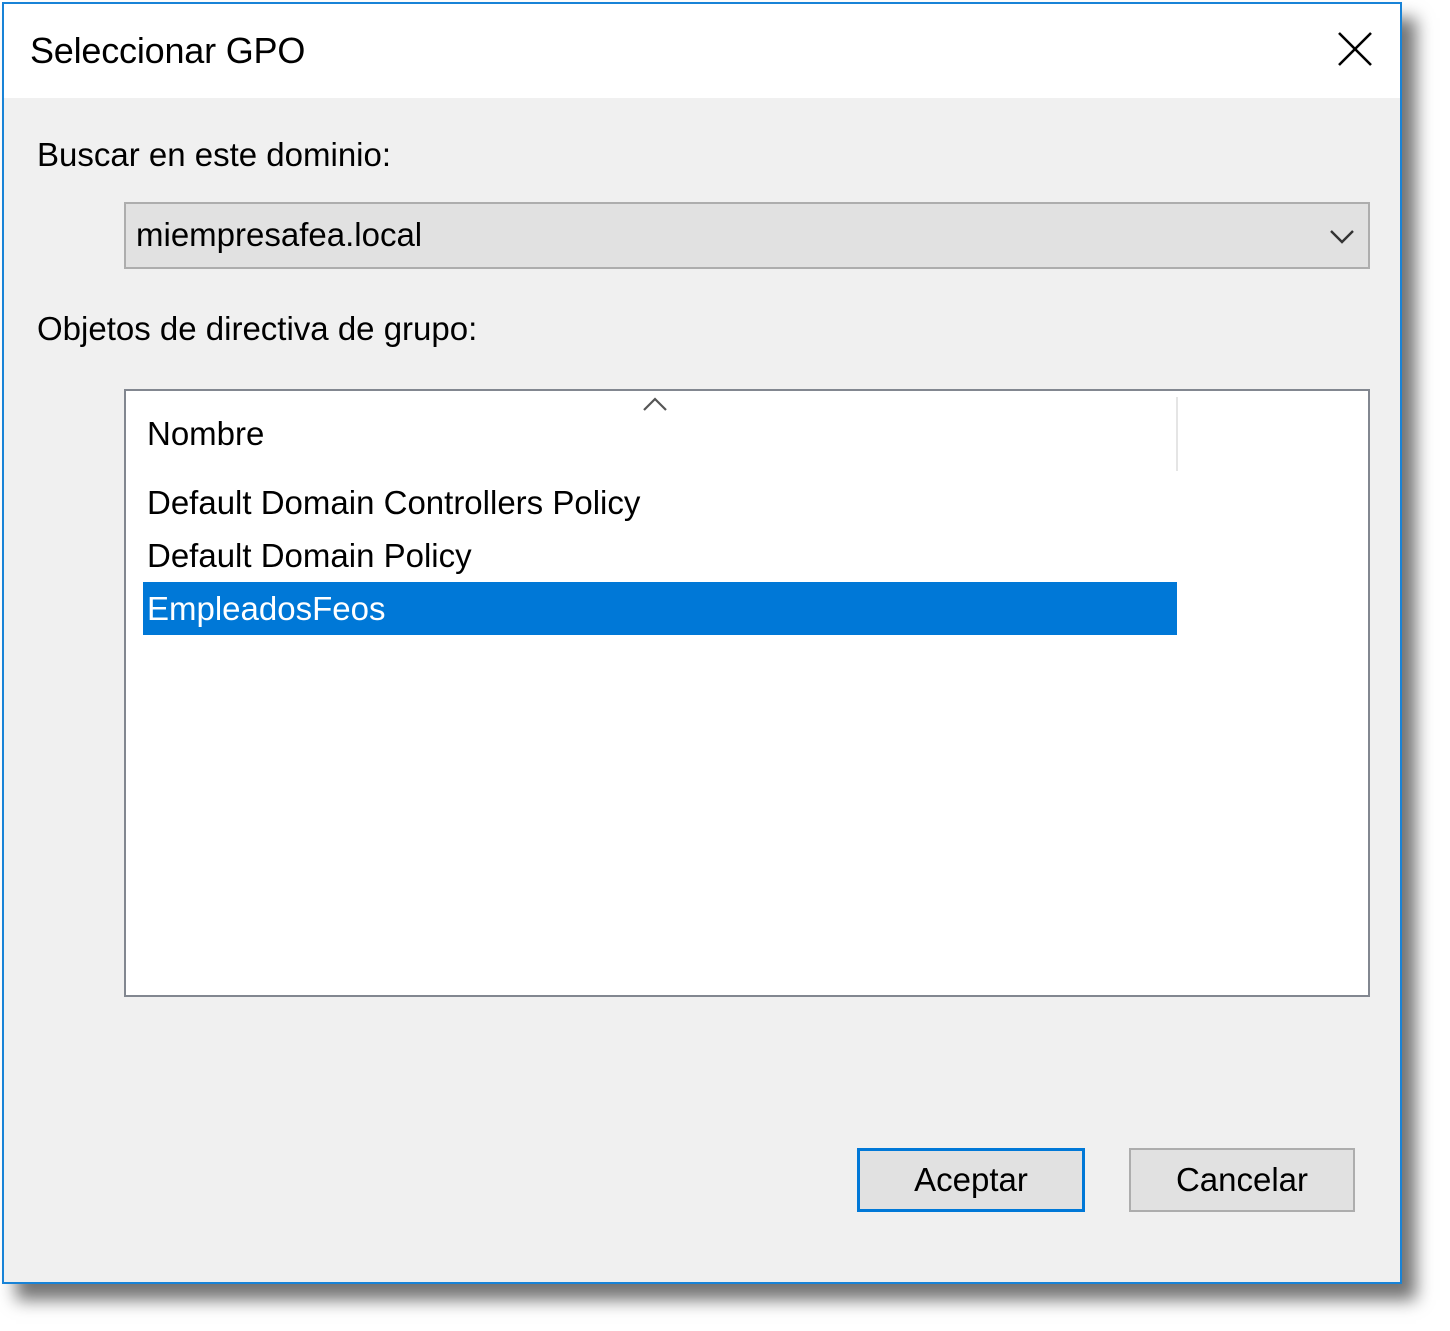 The image size is (1450, 1331). I want to click on list-item-selected: EmpleadosFeos, so click(660, 608).